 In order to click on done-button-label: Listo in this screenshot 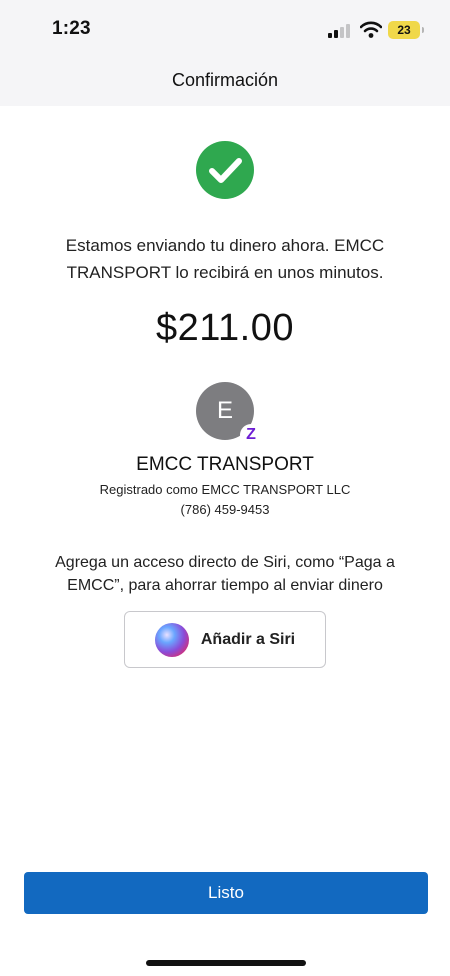, I will do `click(226, 892)`.